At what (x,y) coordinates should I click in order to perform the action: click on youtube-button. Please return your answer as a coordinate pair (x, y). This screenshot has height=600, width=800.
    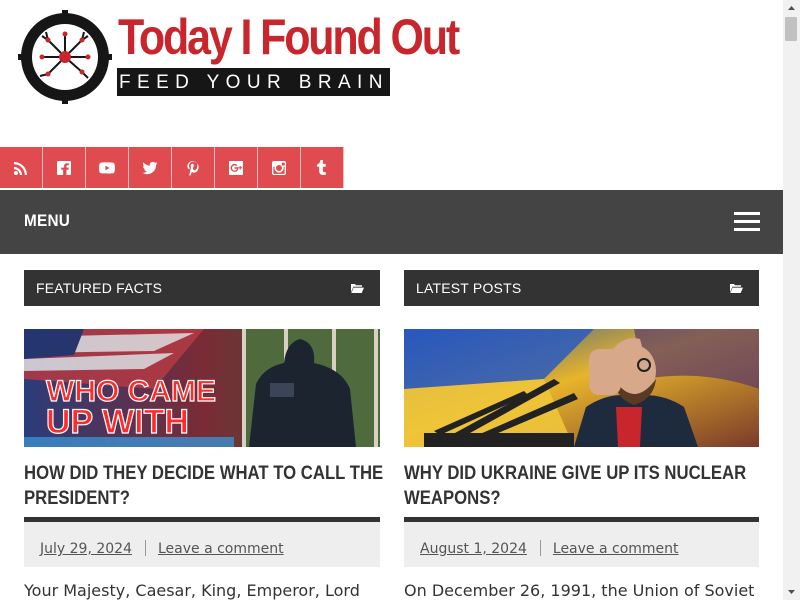
    Looking at the image, I should click on (107, 167).